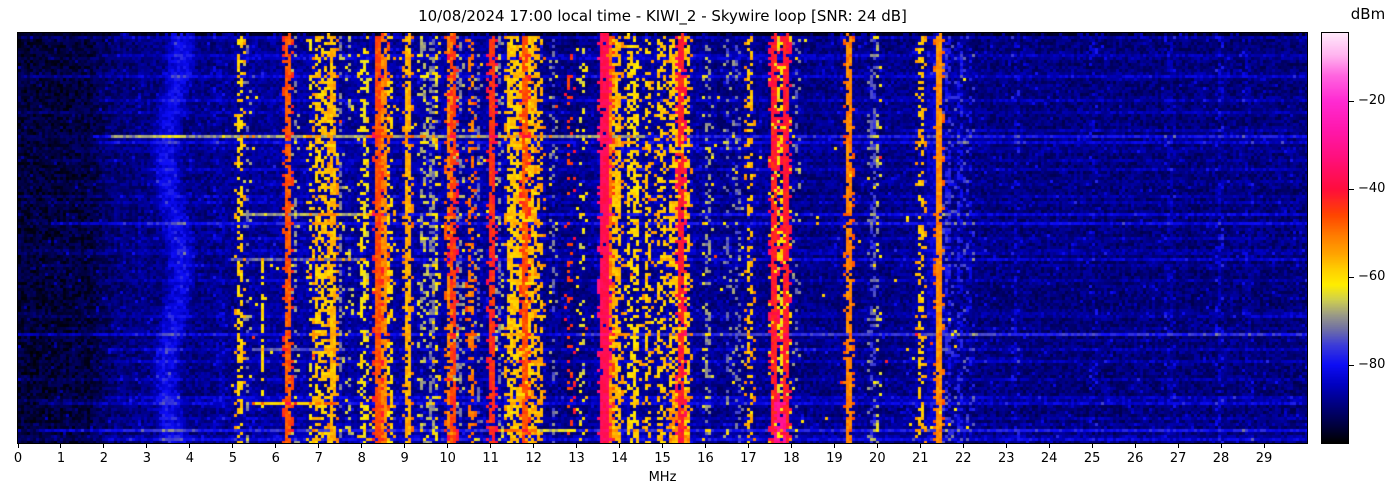  I want to click on x-tick-label: 26, so click(1135, 458).